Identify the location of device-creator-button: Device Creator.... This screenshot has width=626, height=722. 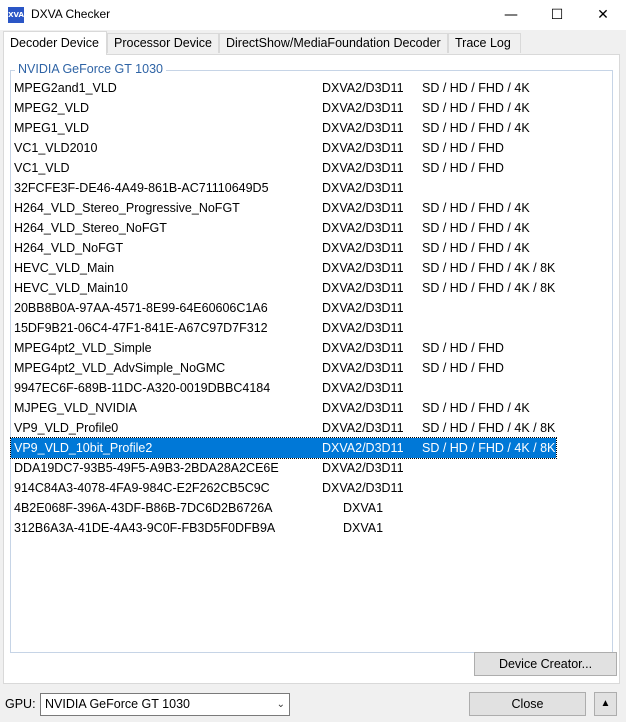
(545, 664).